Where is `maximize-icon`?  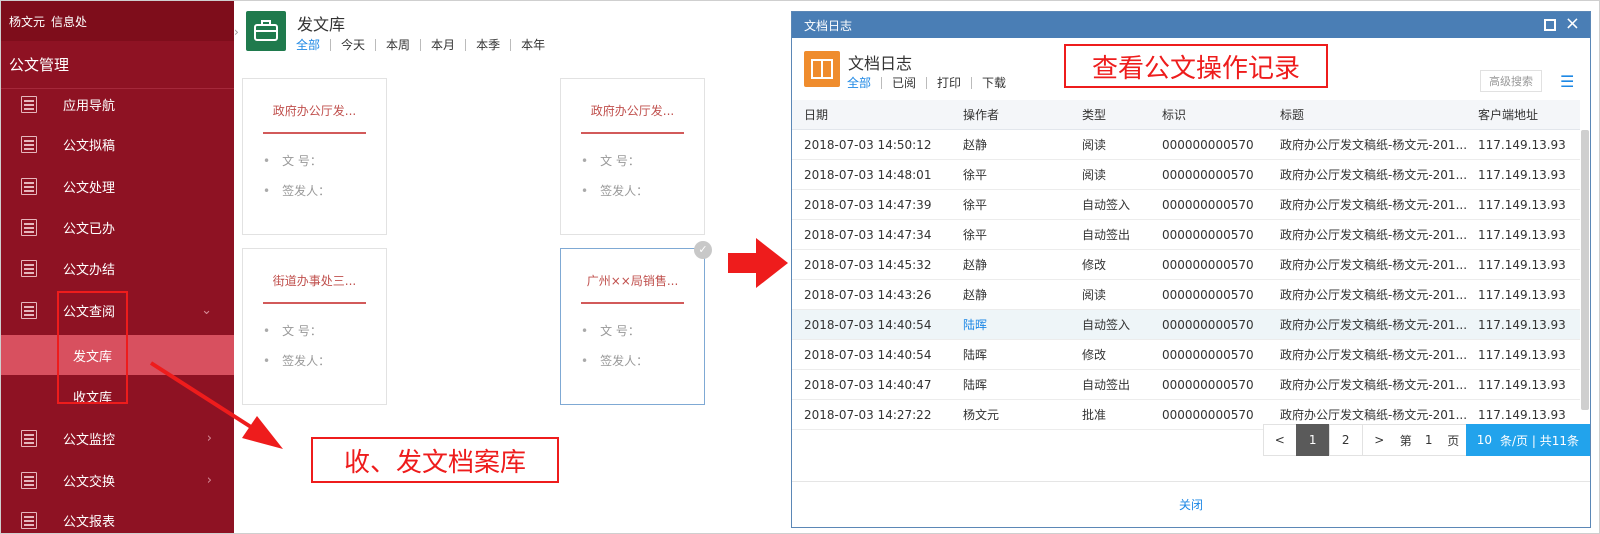 maximize-icon is located at coordinates (1550, 25).